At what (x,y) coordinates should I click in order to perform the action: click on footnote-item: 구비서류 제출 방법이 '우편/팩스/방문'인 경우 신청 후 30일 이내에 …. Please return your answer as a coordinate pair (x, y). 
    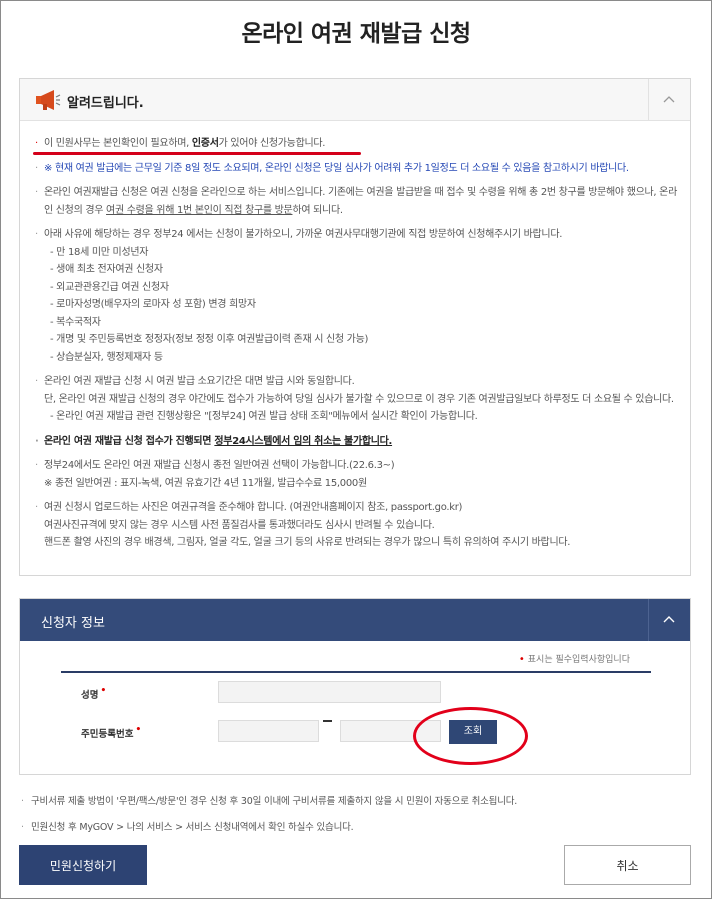
    Looking at the image, I should click on (268, 802).